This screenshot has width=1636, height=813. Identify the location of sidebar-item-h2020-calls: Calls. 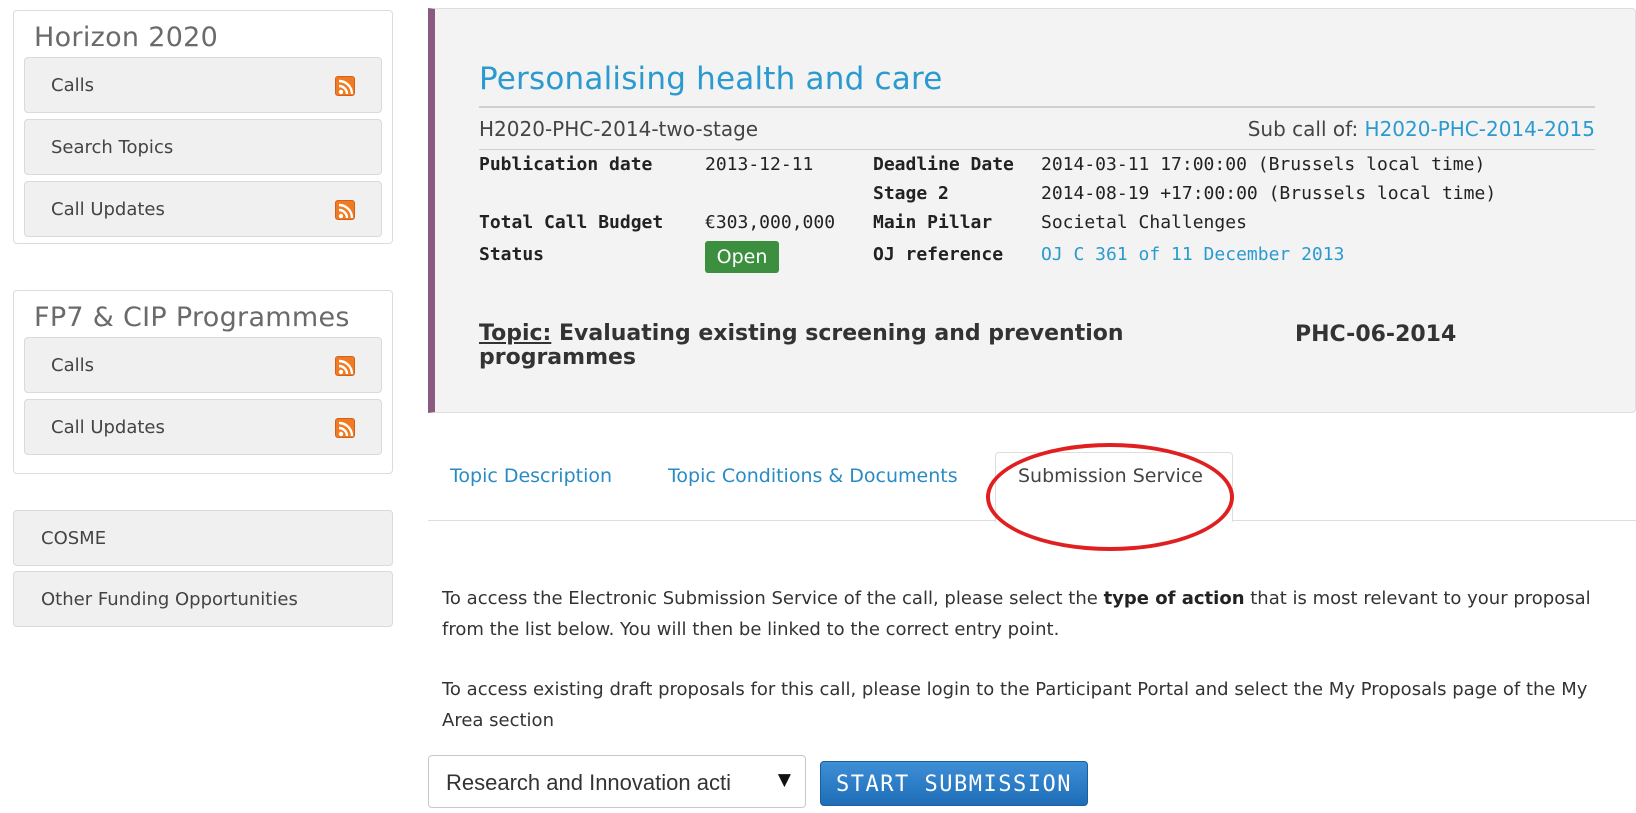
(203, 85).